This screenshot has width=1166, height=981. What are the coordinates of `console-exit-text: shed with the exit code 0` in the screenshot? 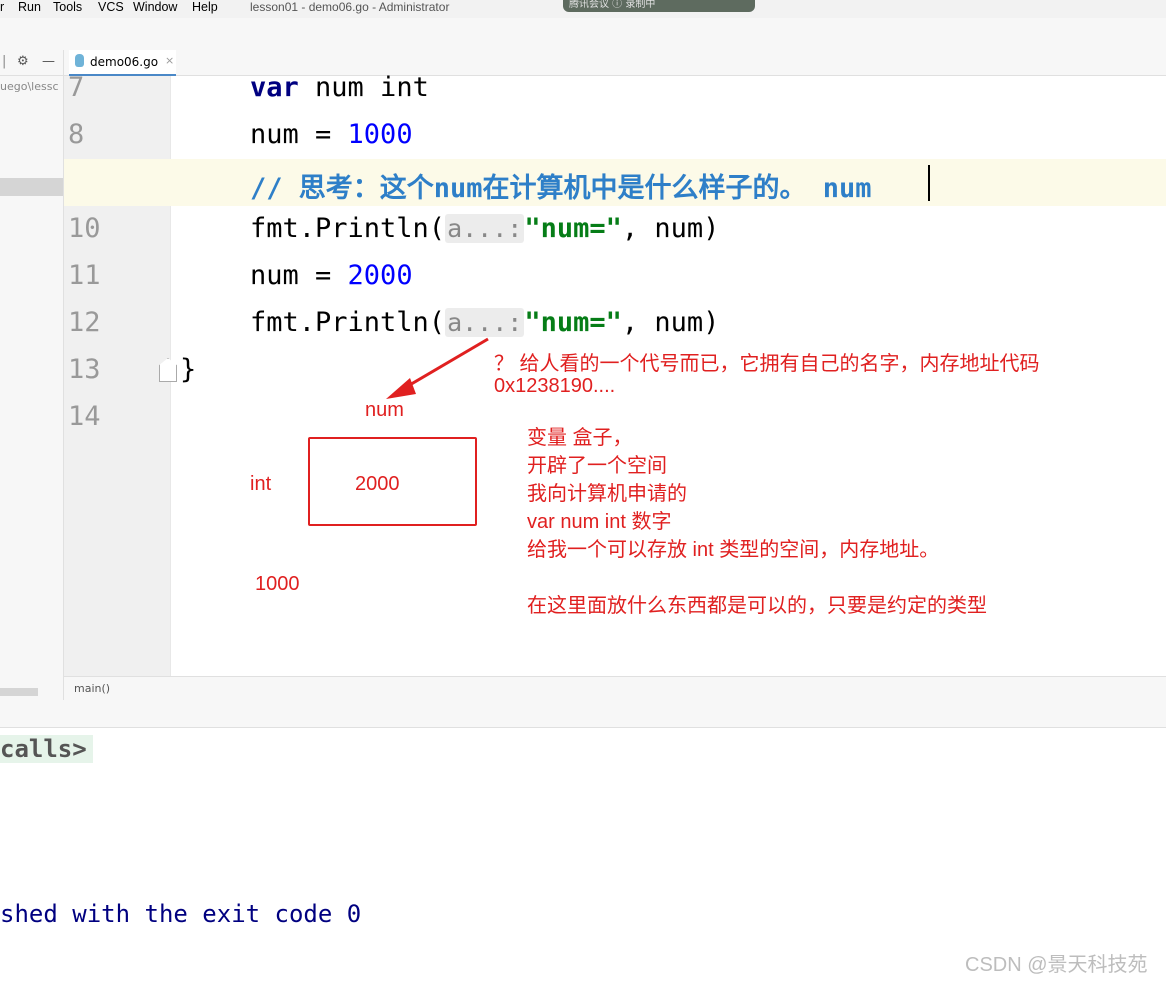 It's located at (181, 914).